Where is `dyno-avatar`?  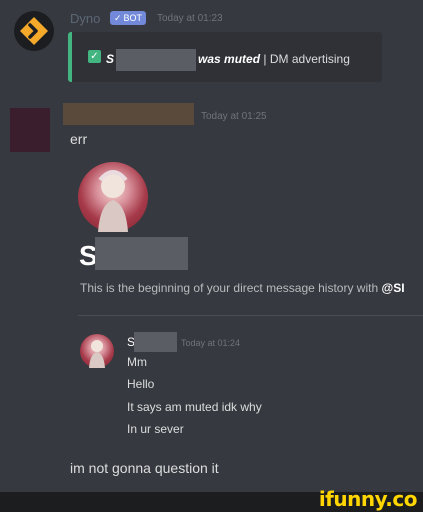
dyno-avatar is located at coordinates (34, 31).